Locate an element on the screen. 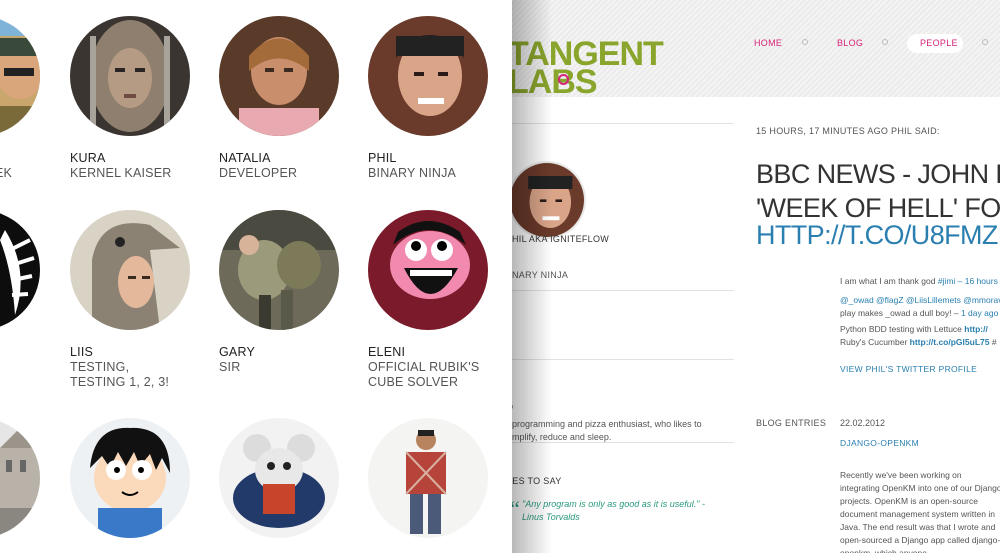 Image resolution: width=1000 pixels, height=553 pixels. logo-ring-icon is located at coordinates (563, 79).